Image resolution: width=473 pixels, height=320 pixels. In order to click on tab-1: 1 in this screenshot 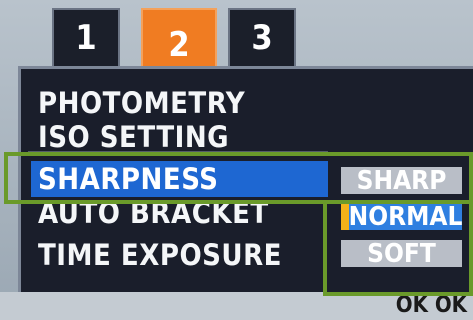, I will do `click(86, 38)`.